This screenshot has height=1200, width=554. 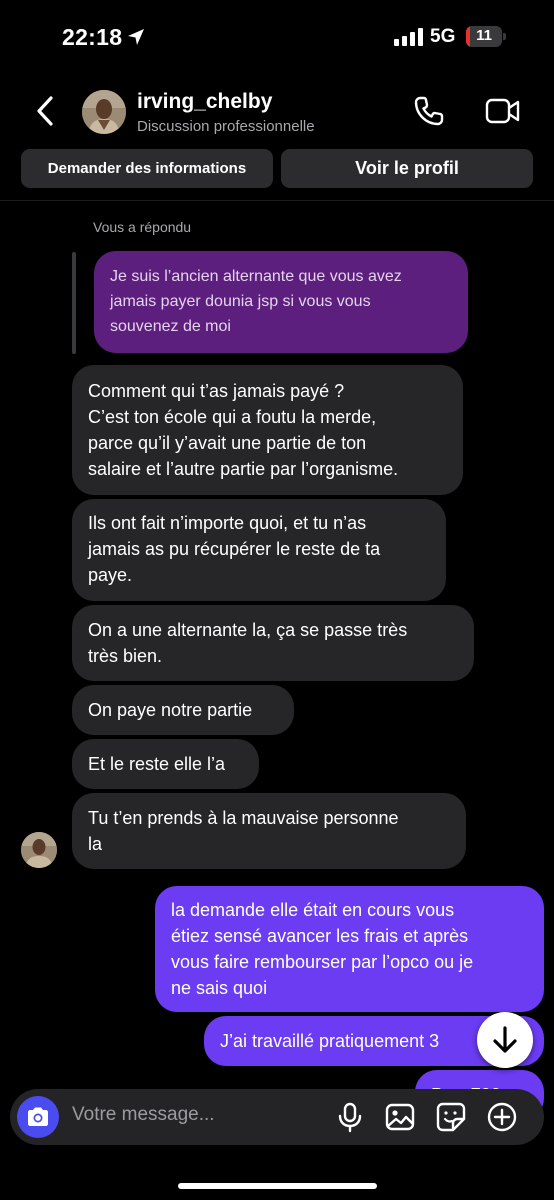 I want to click on reply-label: Vous a répondu, so click(x=142, y=227).